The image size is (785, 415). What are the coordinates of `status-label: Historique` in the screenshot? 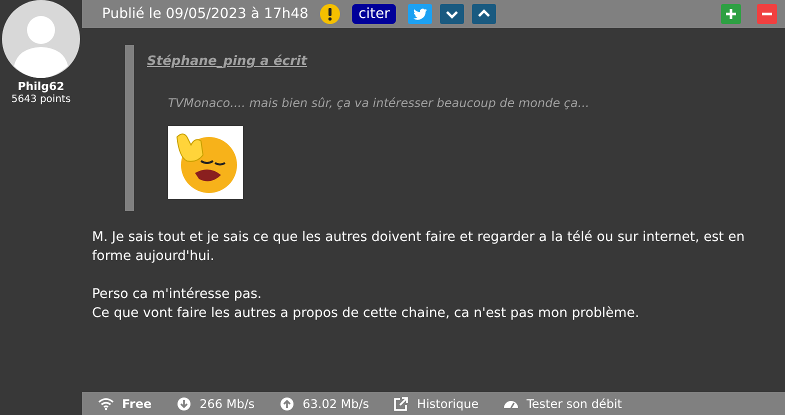 It's located at (448, 403).